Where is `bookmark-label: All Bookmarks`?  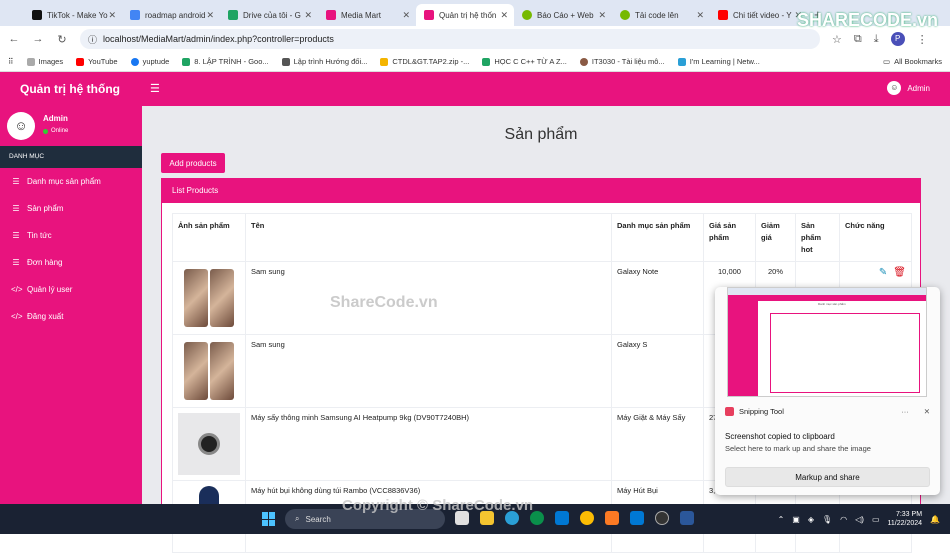
bookmark-label: All Bookmarks is located at coordinates (918, 61).